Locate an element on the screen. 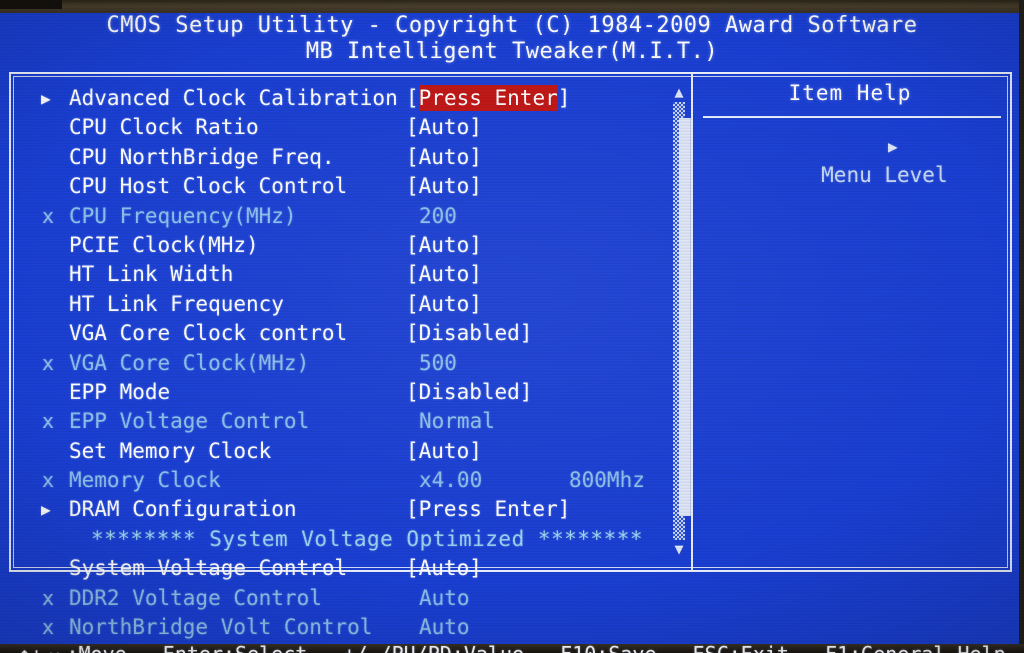 The height and width of the screenshot is (653, 1024). setting-label: PCIE Clock(MHz) is located at coordinates (164, 244).